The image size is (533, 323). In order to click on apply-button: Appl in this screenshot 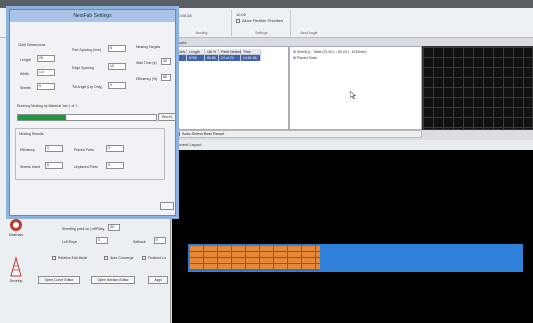, I will do `click(158, 280)`.